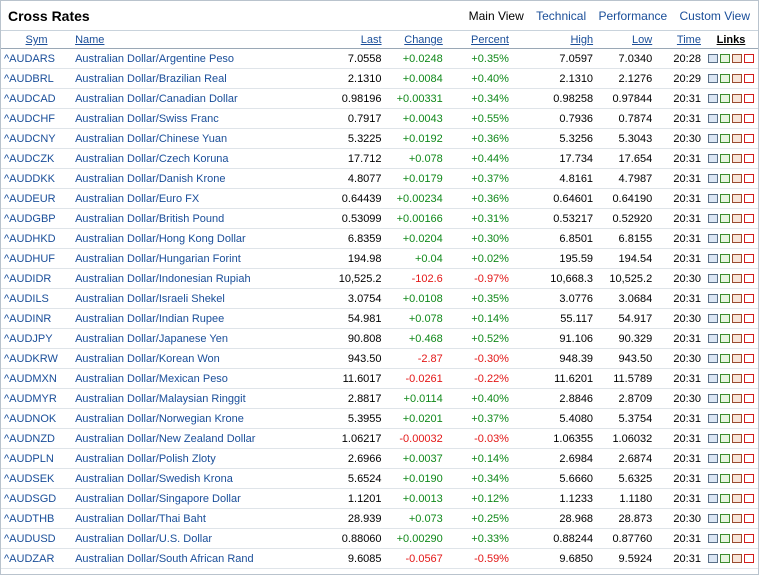 The image size is (759, 575). I want to click on tab-technical: Technical, so click(561, 16).